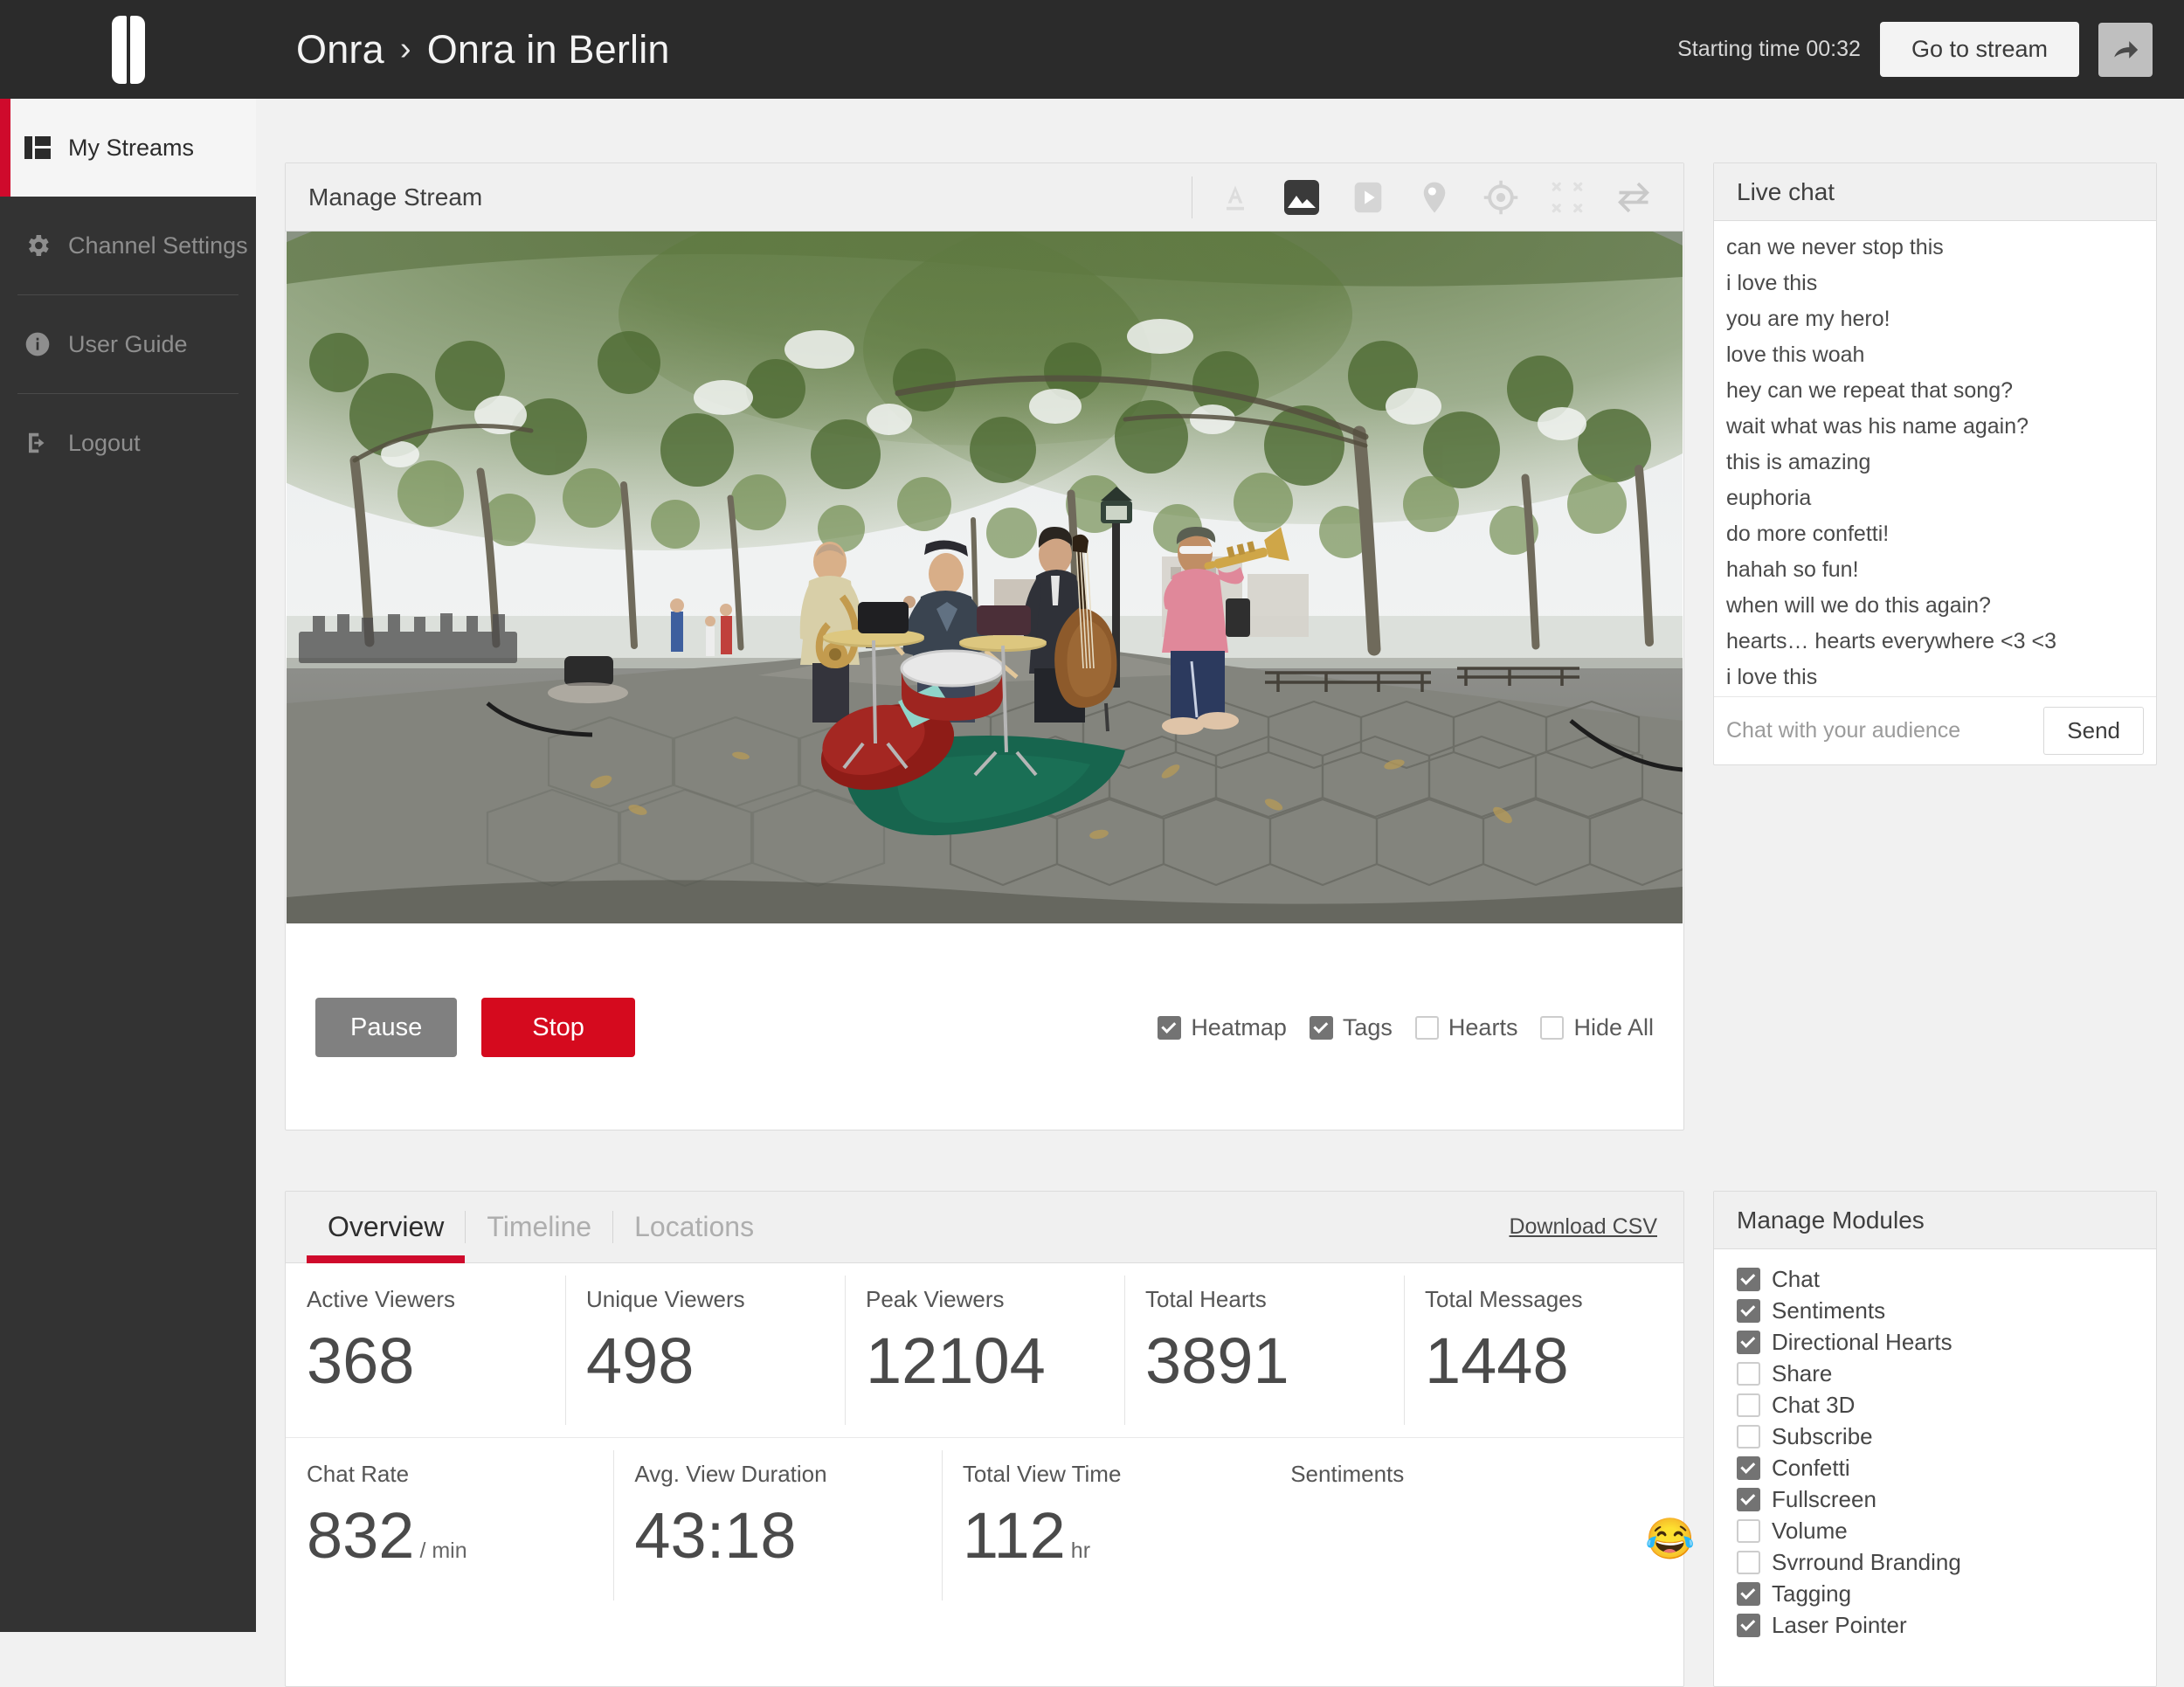 Image resolution: width=2184 pixels, height=1687 pixels. I want to click on overlay-toggle-hide-all: Hide All, so click(1597, 1027).